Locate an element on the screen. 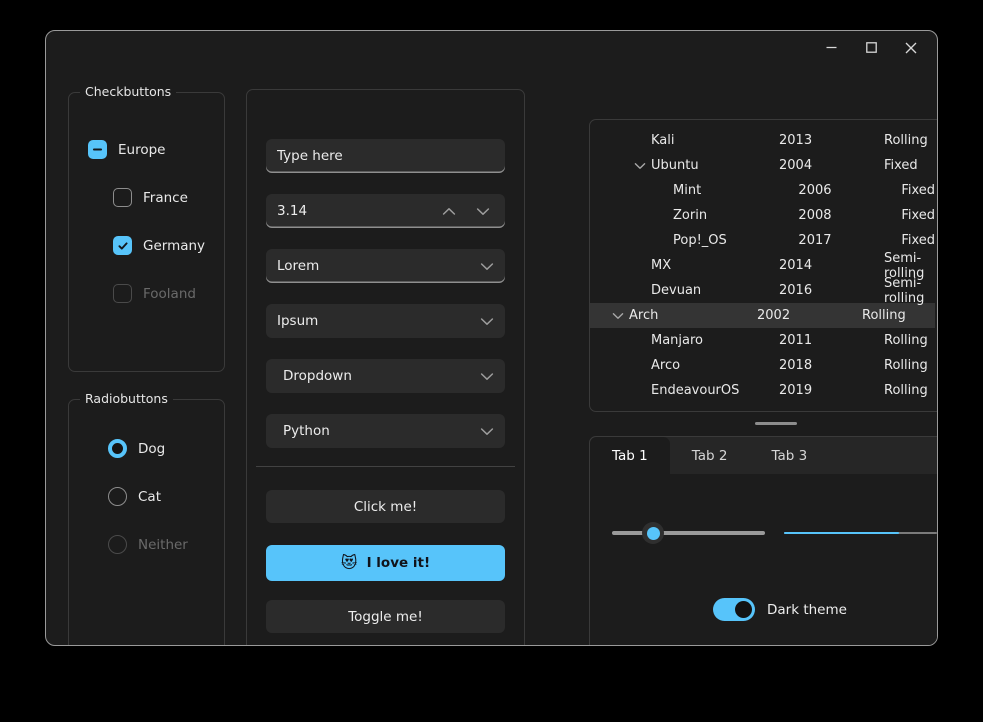 Image resolution: width=983 pixels, height=722 pixels. treeview-cell-name: Arch is located at coordinates (644, 315).